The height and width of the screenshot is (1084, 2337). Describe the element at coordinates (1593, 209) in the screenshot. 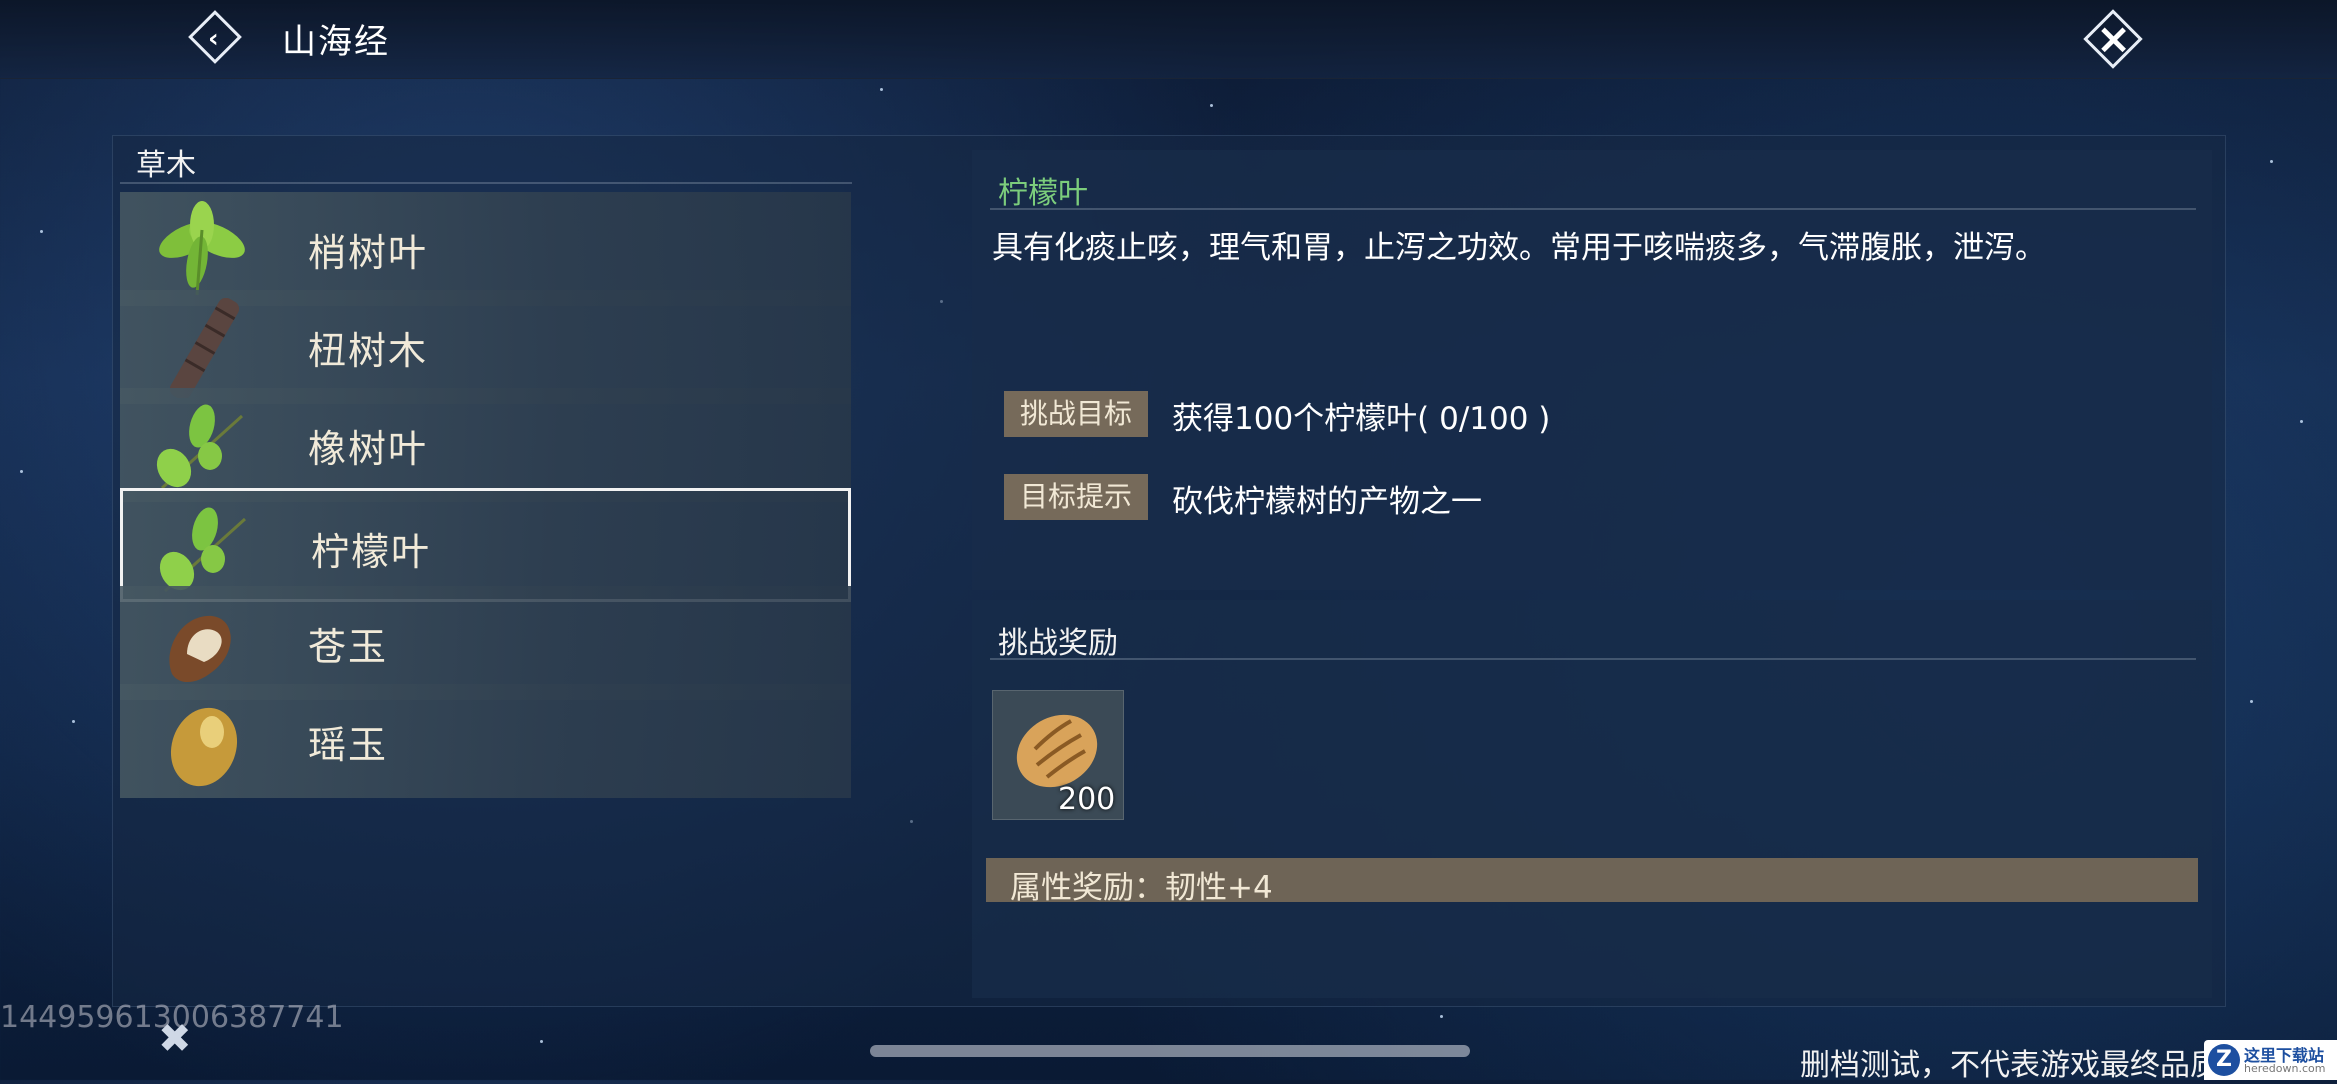

I see `detail-divider` at that location.